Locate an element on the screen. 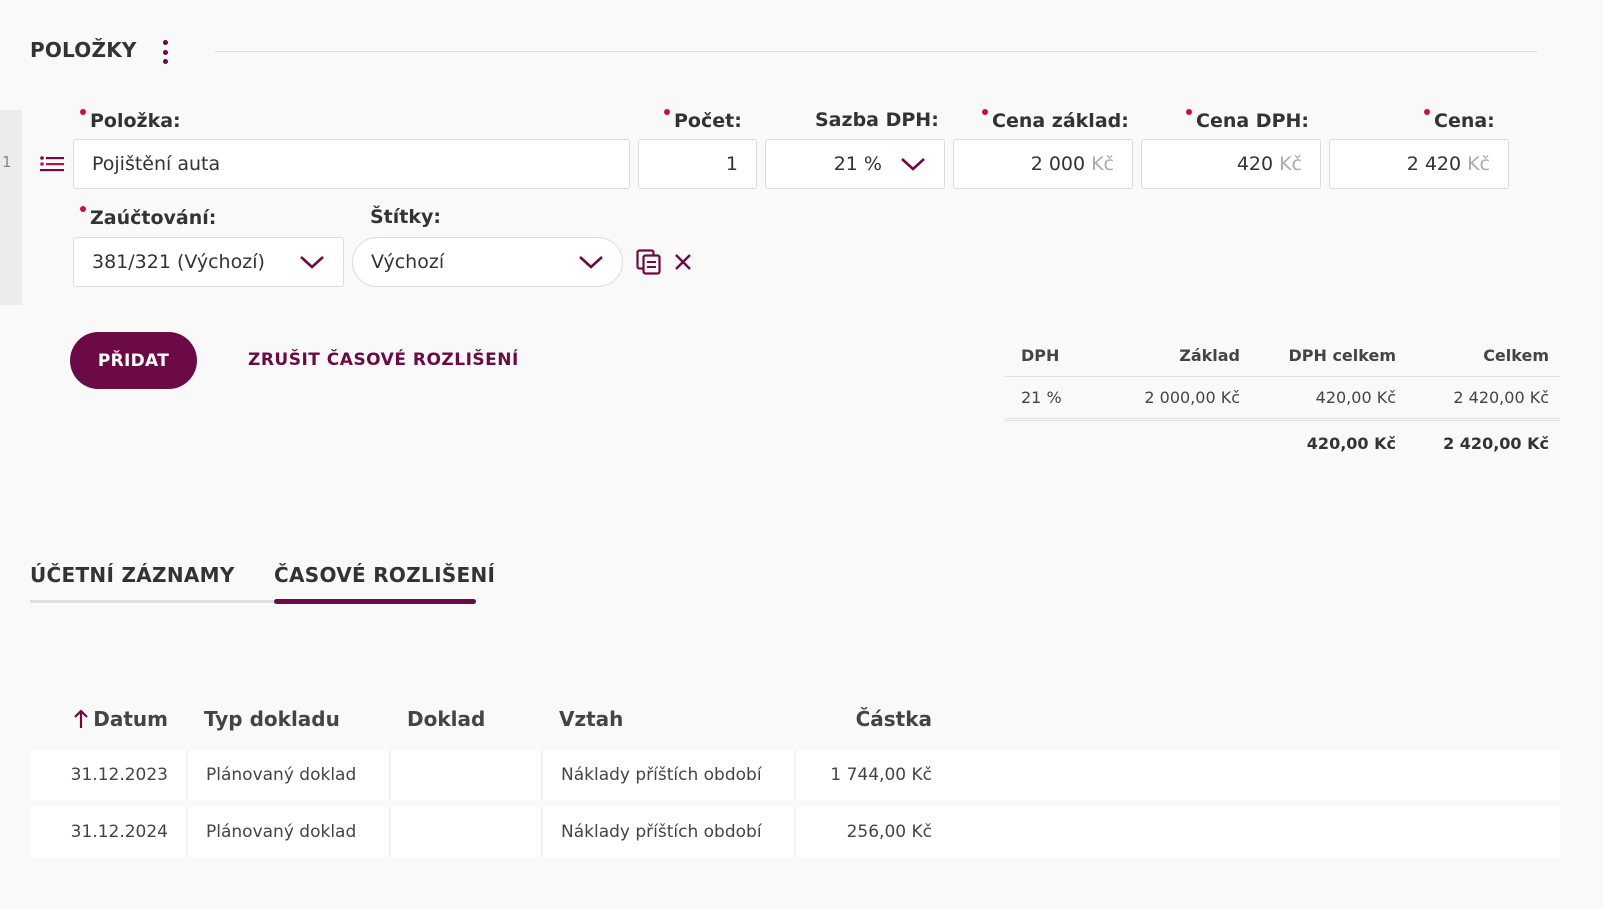 This screenshot has width=1603, height=909. column-header-relation: Vztah is located at coordinates (667, 719).